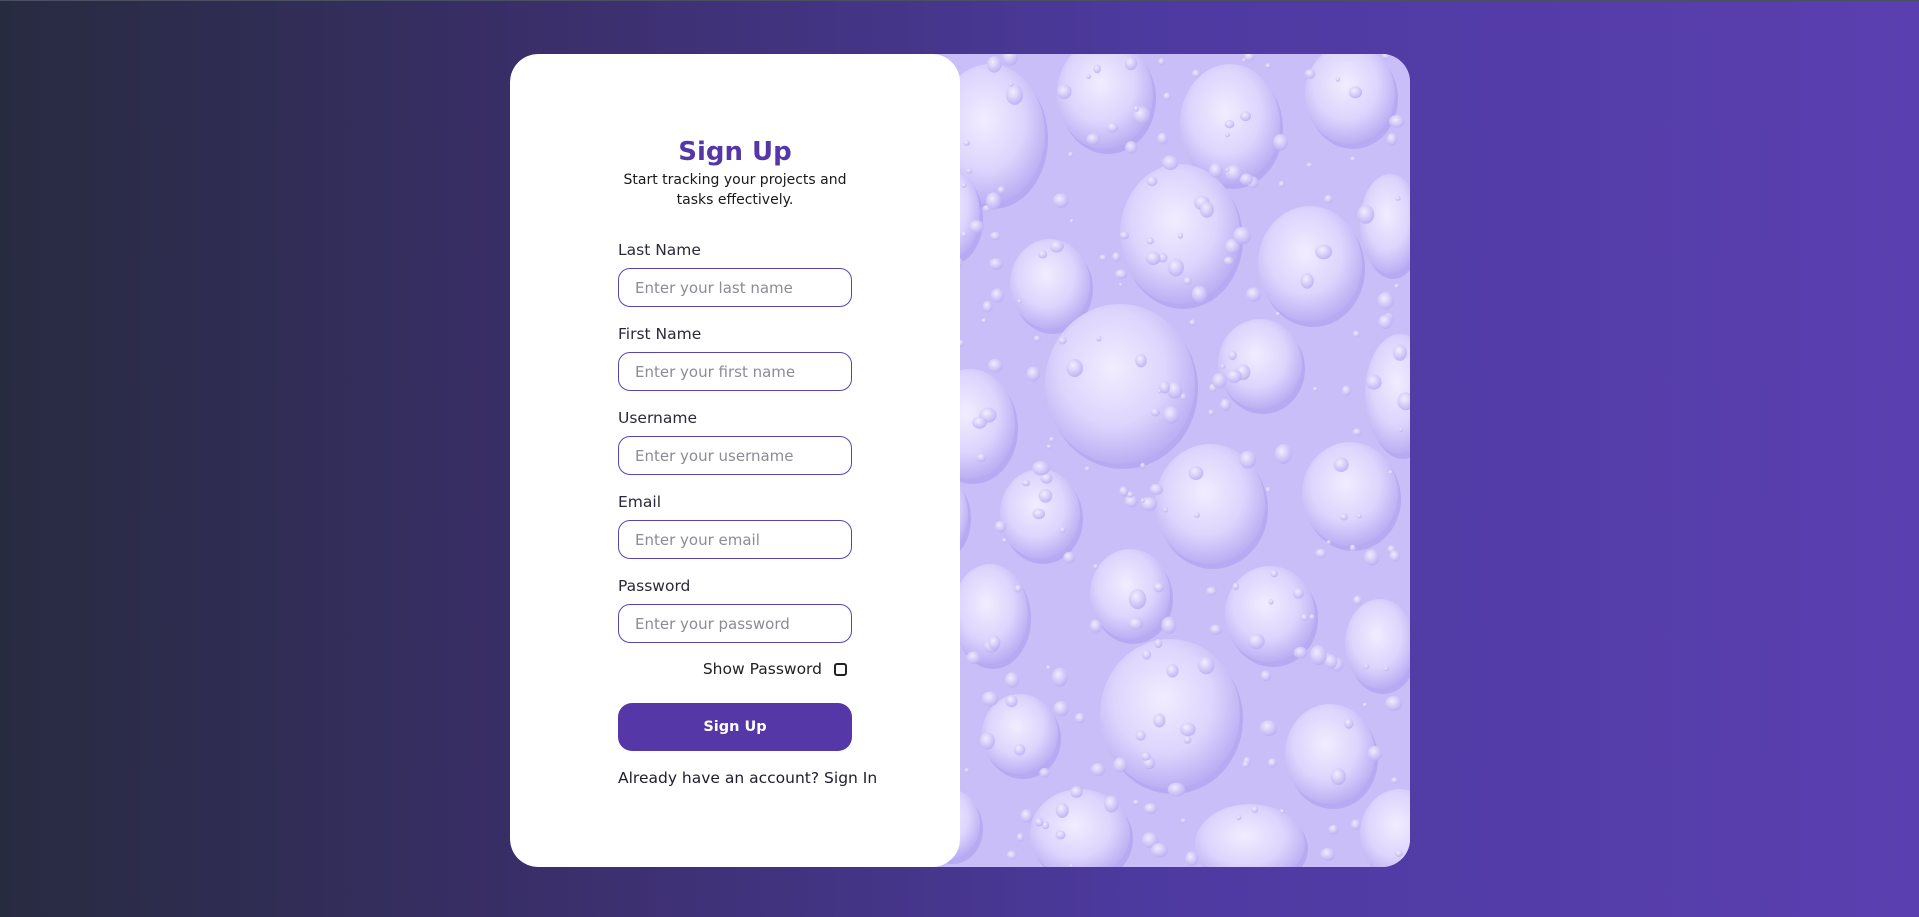 Image resolution: width=1919 pixels, height=917 pixels. What do you see at coordinates (735, 287) in the screenshot?
I see `last-name-input` at bounding box center [735, 287].